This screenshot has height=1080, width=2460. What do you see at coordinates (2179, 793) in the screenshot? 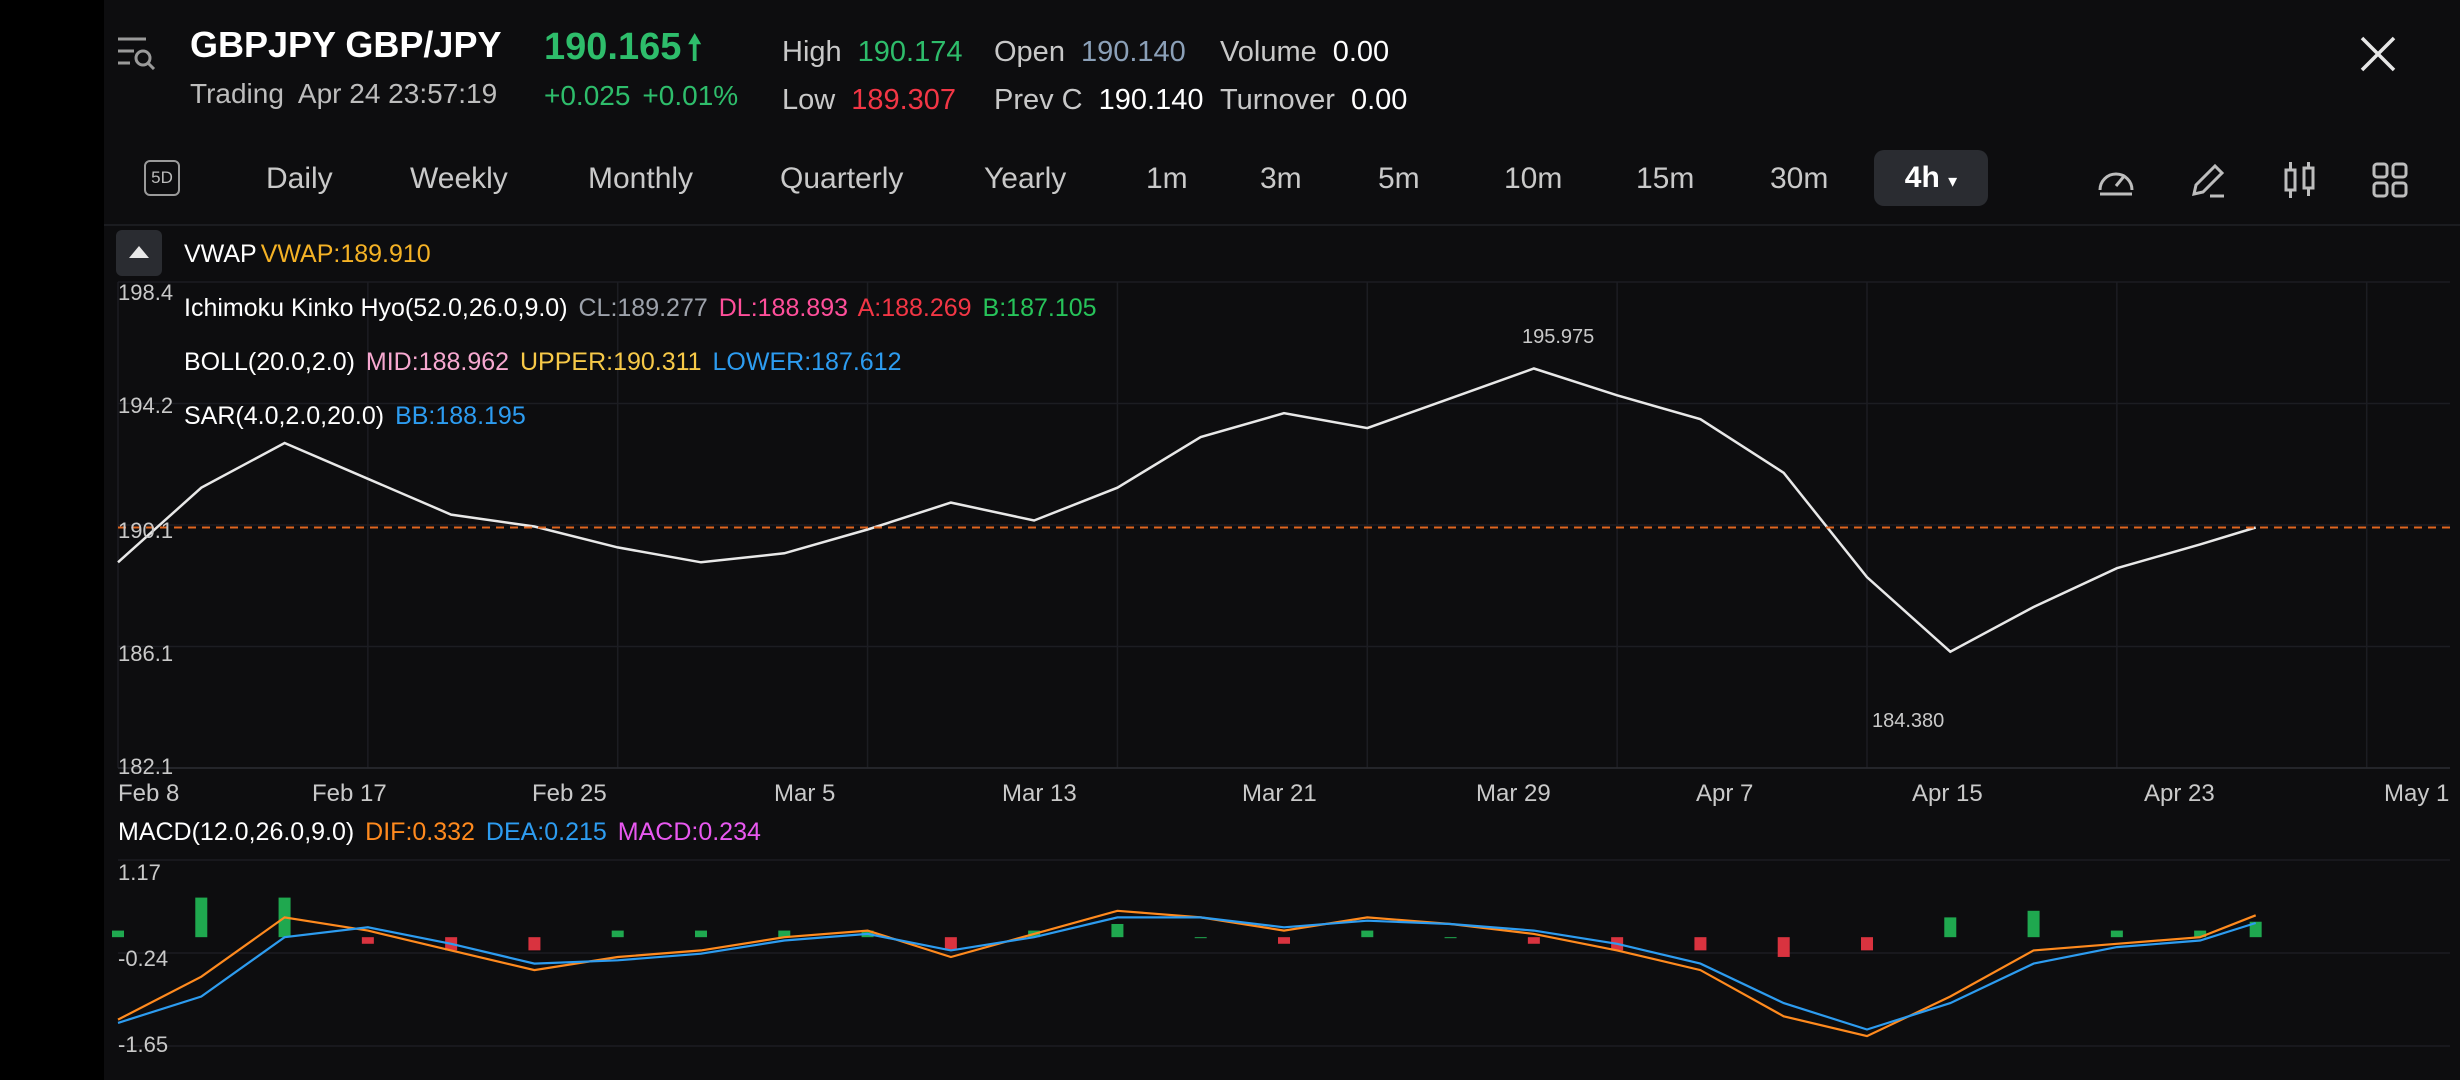
I see `x-tick-label: Apr 23` at bounding box center [2179, 793].